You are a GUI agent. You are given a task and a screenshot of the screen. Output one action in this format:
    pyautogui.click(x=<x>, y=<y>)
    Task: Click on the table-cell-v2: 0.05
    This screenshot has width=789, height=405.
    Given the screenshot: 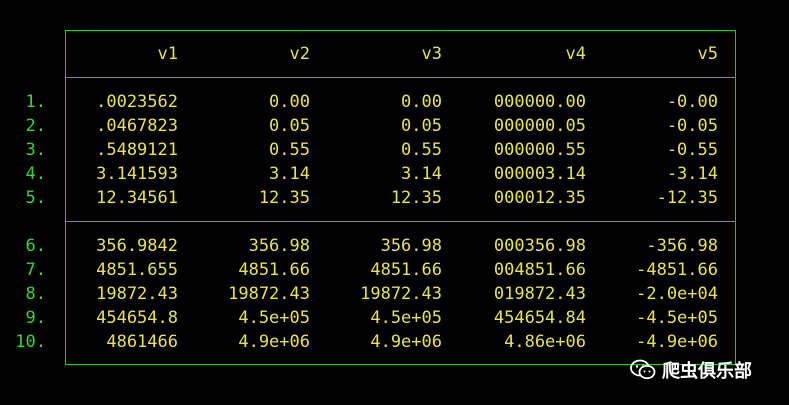 What is the action you would take?
    pyautogui.click(x=289, y=126)
    